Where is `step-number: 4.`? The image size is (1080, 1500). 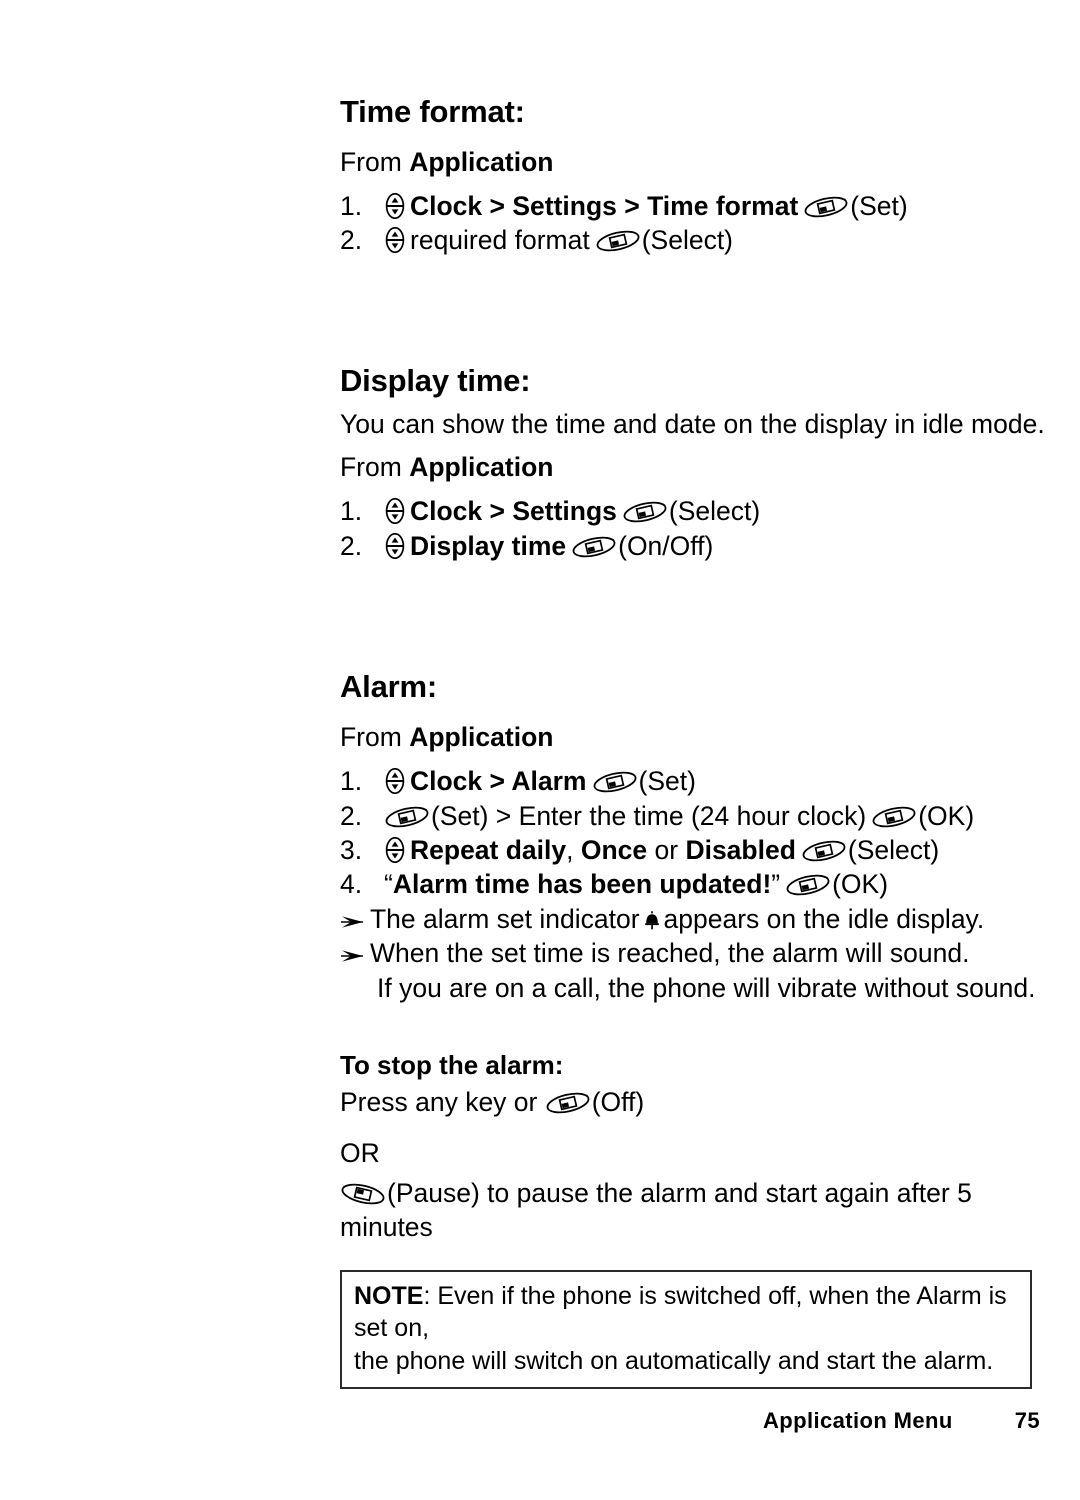
step-number: 4. is located at coordinates (351, 884).